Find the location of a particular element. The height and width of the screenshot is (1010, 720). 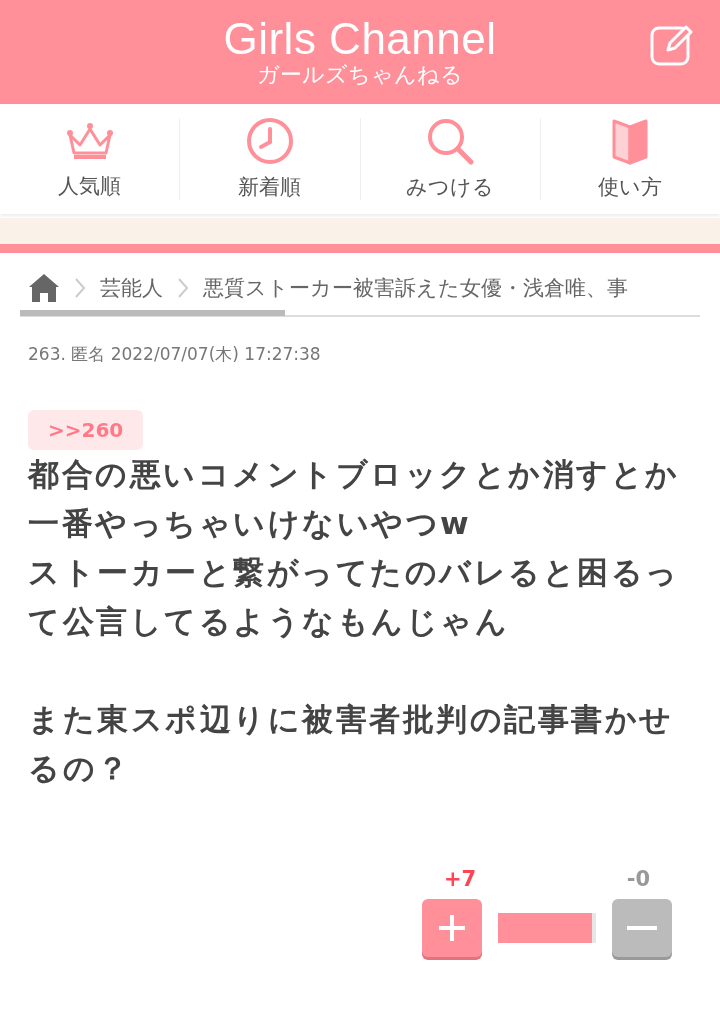

minus-icon is located at coordinates (642, 928).